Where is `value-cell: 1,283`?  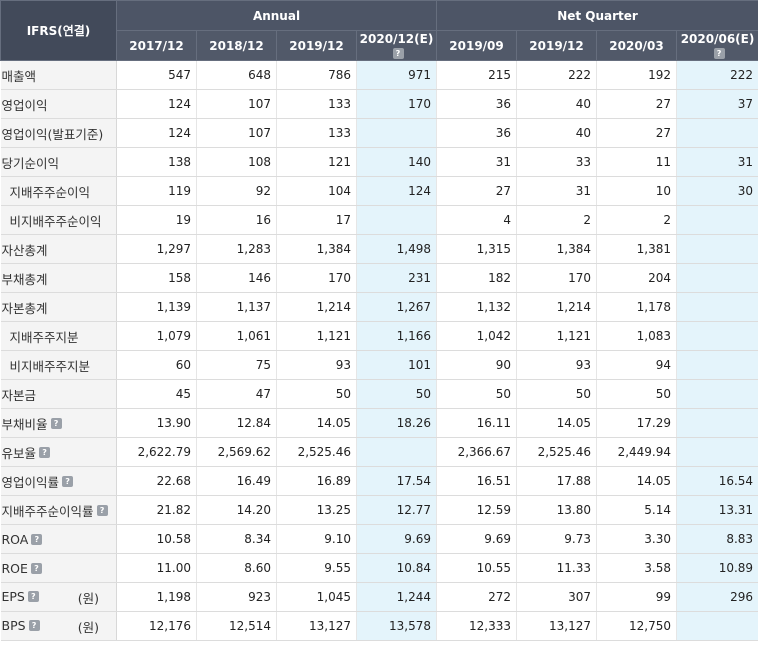
value-cell: 1,283 is located at coordinates (236, 249).